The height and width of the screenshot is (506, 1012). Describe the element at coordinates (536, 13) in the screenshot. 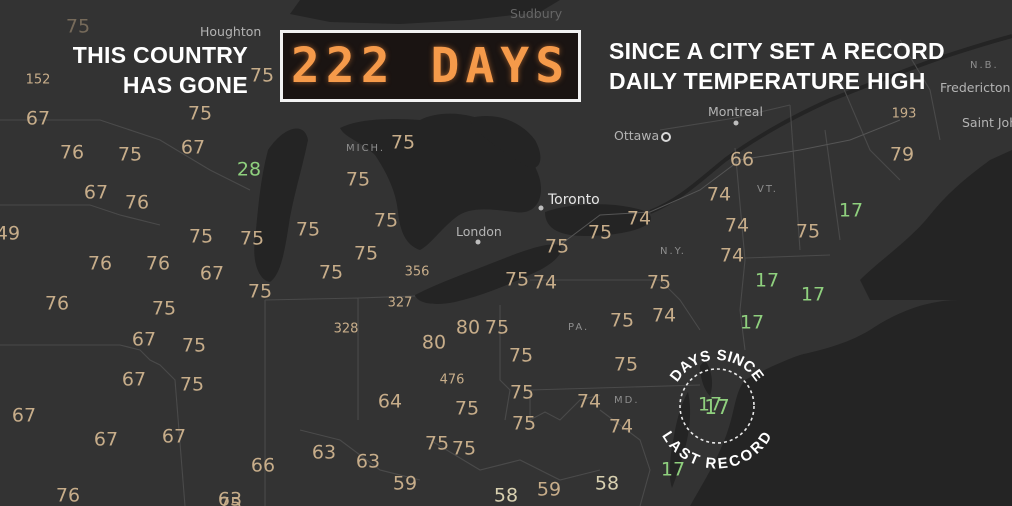

I see `city-label: Sudbury` at that location.